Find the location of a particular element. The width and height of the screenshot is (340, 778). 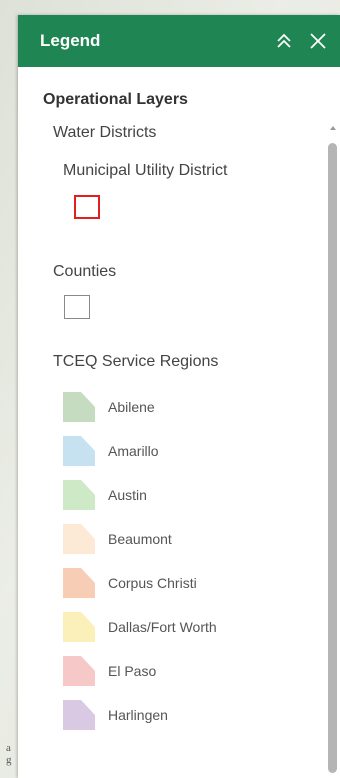

legend-item: Amarillo is located at coordinates (193, 451).